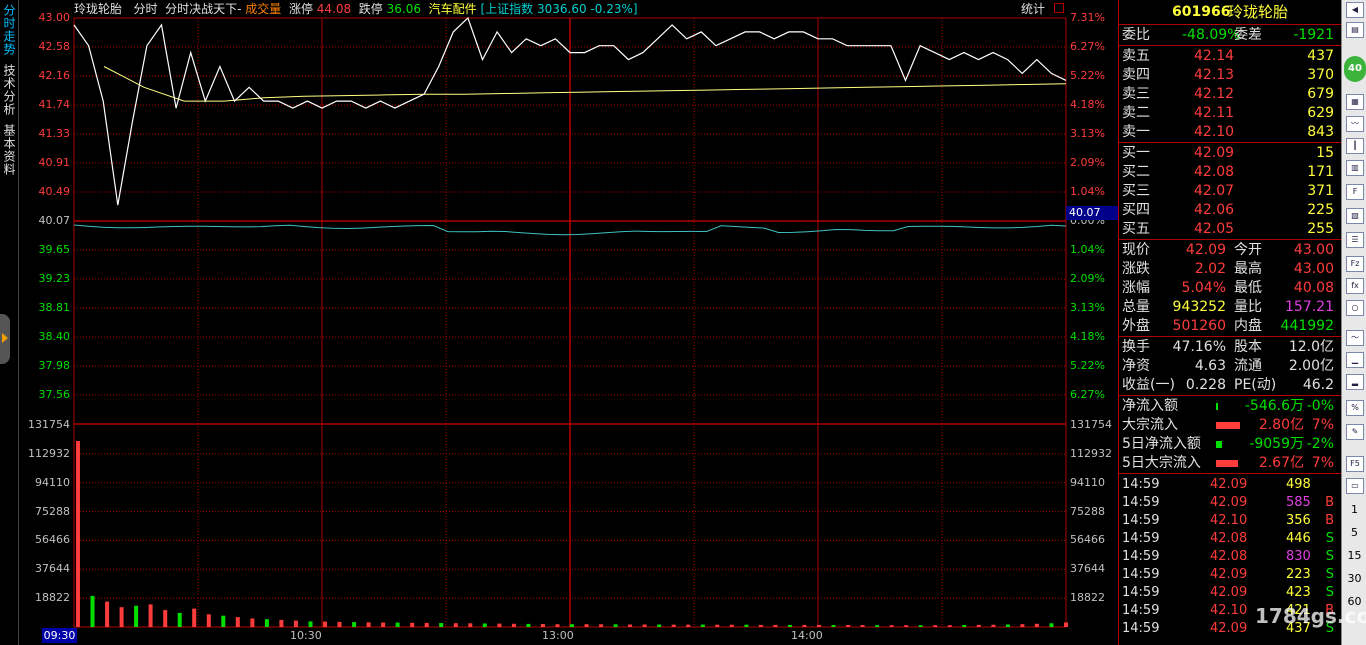 This screenshot has width=1366, height=645. I want to click on bid-volume: 15, so click(1325, 153).